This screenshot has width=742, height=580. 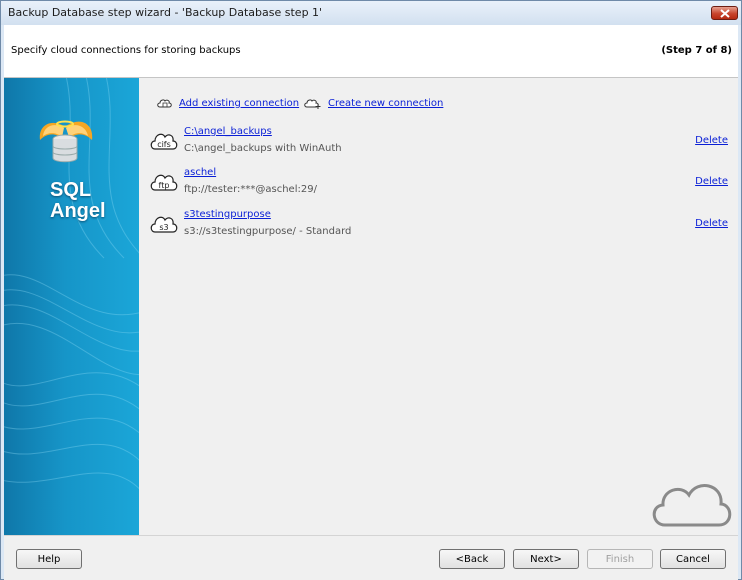 I want to click on cloud-existing-icon, so click(x=164, y=103).